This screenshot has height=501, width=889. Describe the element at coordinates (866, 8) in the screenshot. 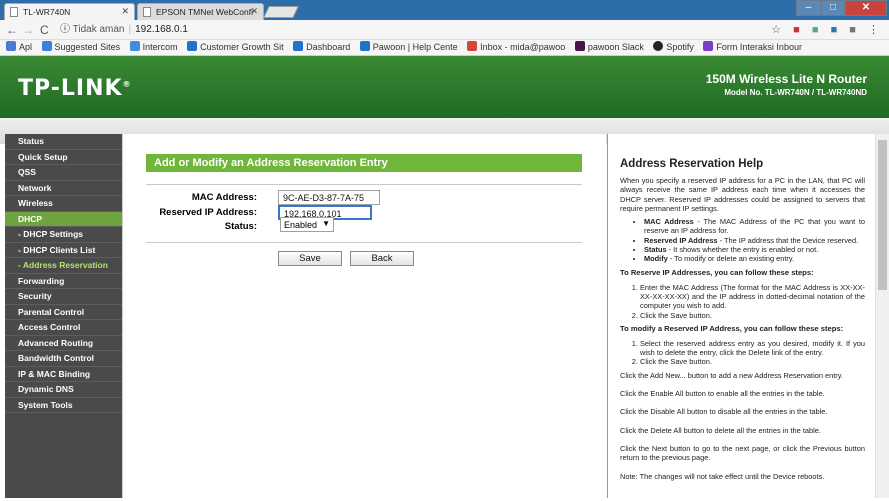

I see `window-close-button: ✕` at that location.